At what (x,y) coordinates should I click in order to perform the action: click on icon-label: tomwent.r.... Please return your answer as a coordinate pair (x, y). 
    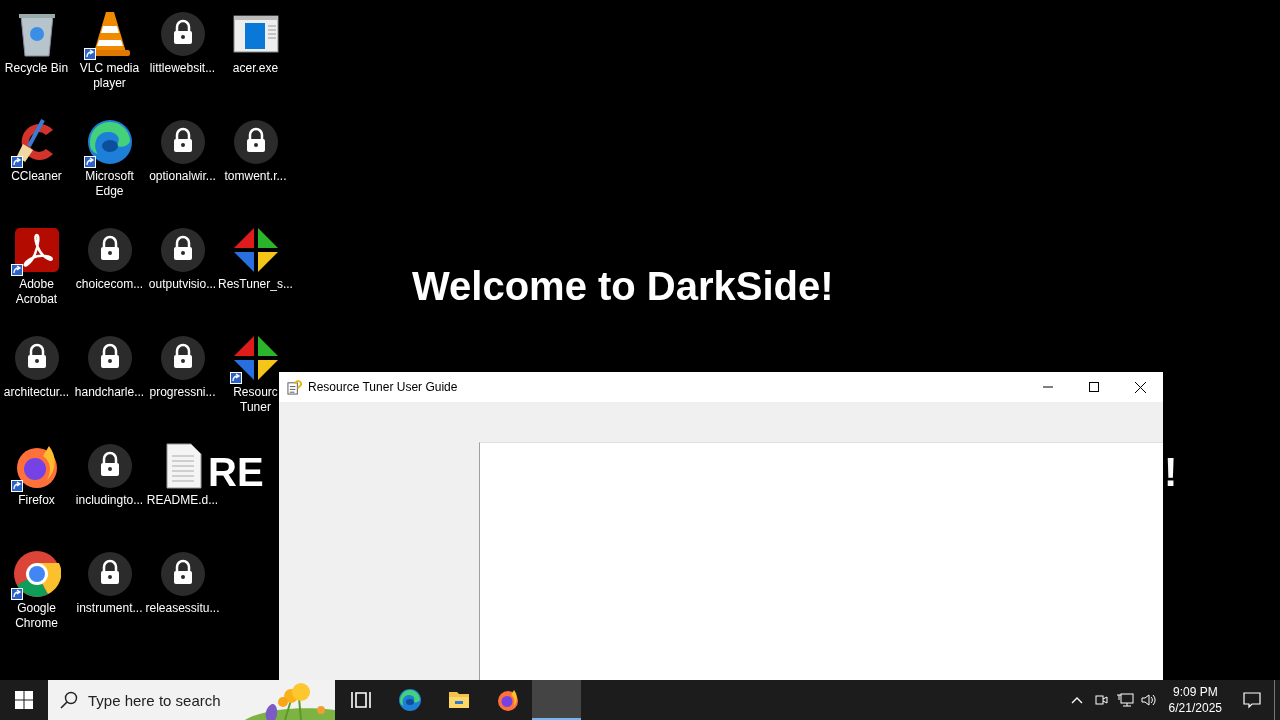
    Looking at the image, I should click on (255, 176).